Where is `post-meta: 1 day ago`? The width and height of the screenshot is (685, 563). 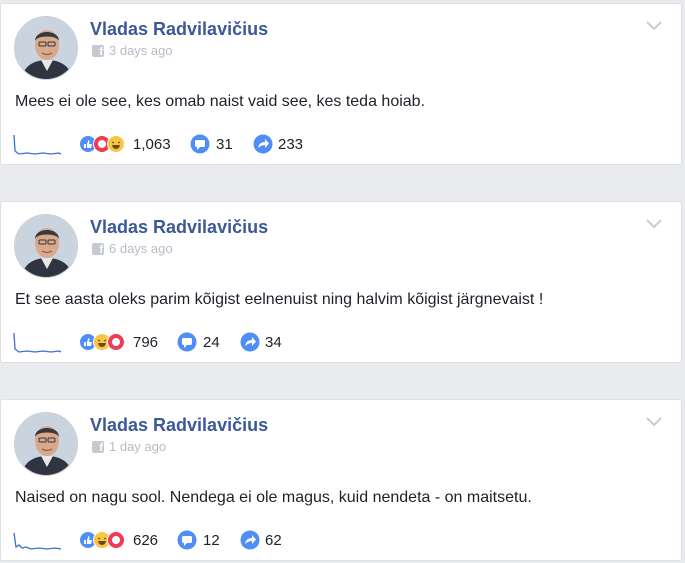 post-meta: 1 day ago is located at coordinates (129, 446).